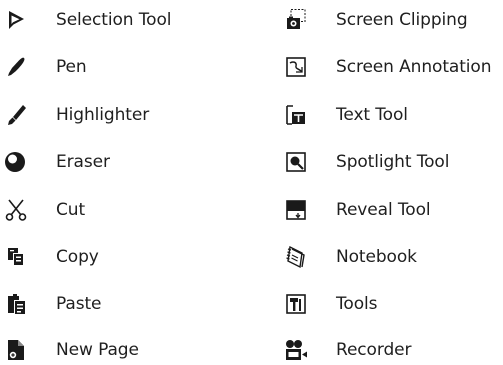 This screenshot has width=503, height=365. What do you see at coordinates (296, 162) in the screenshot?
I see `spotlight-icon` at bounding box center [296, 162].